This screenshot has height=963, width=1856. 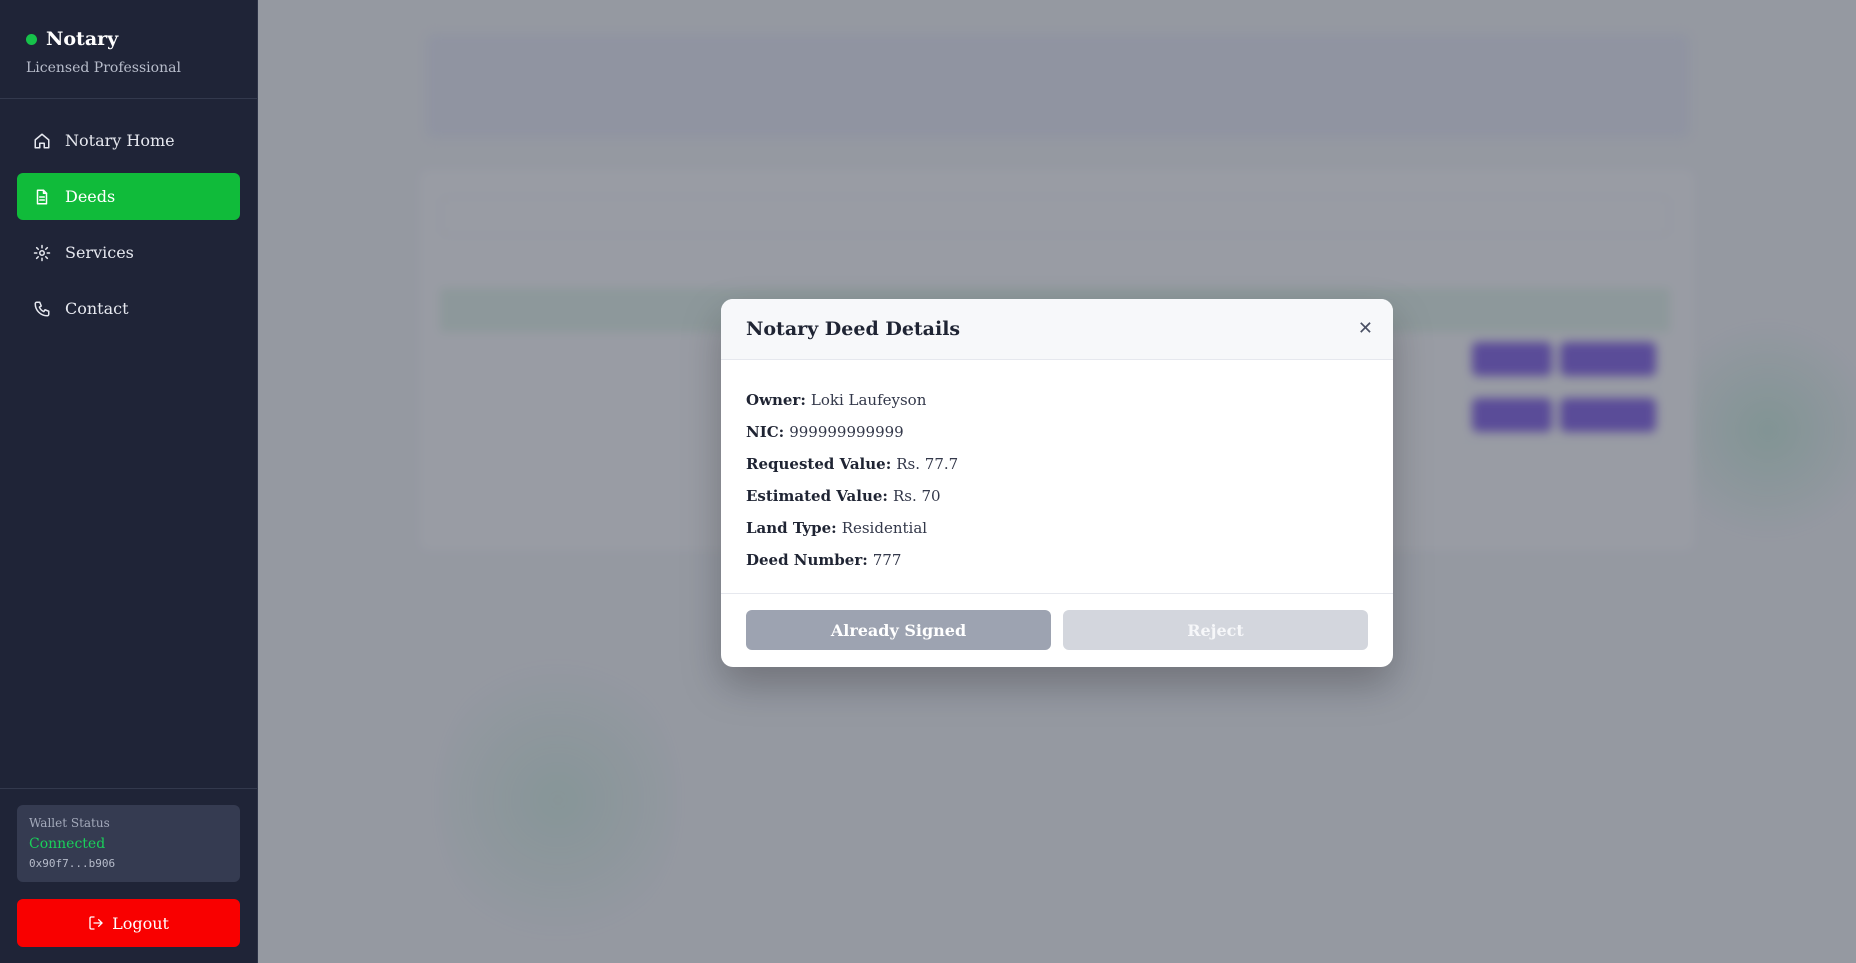 I want to click on close-icon: ✕, so click(x=1365, y=329).